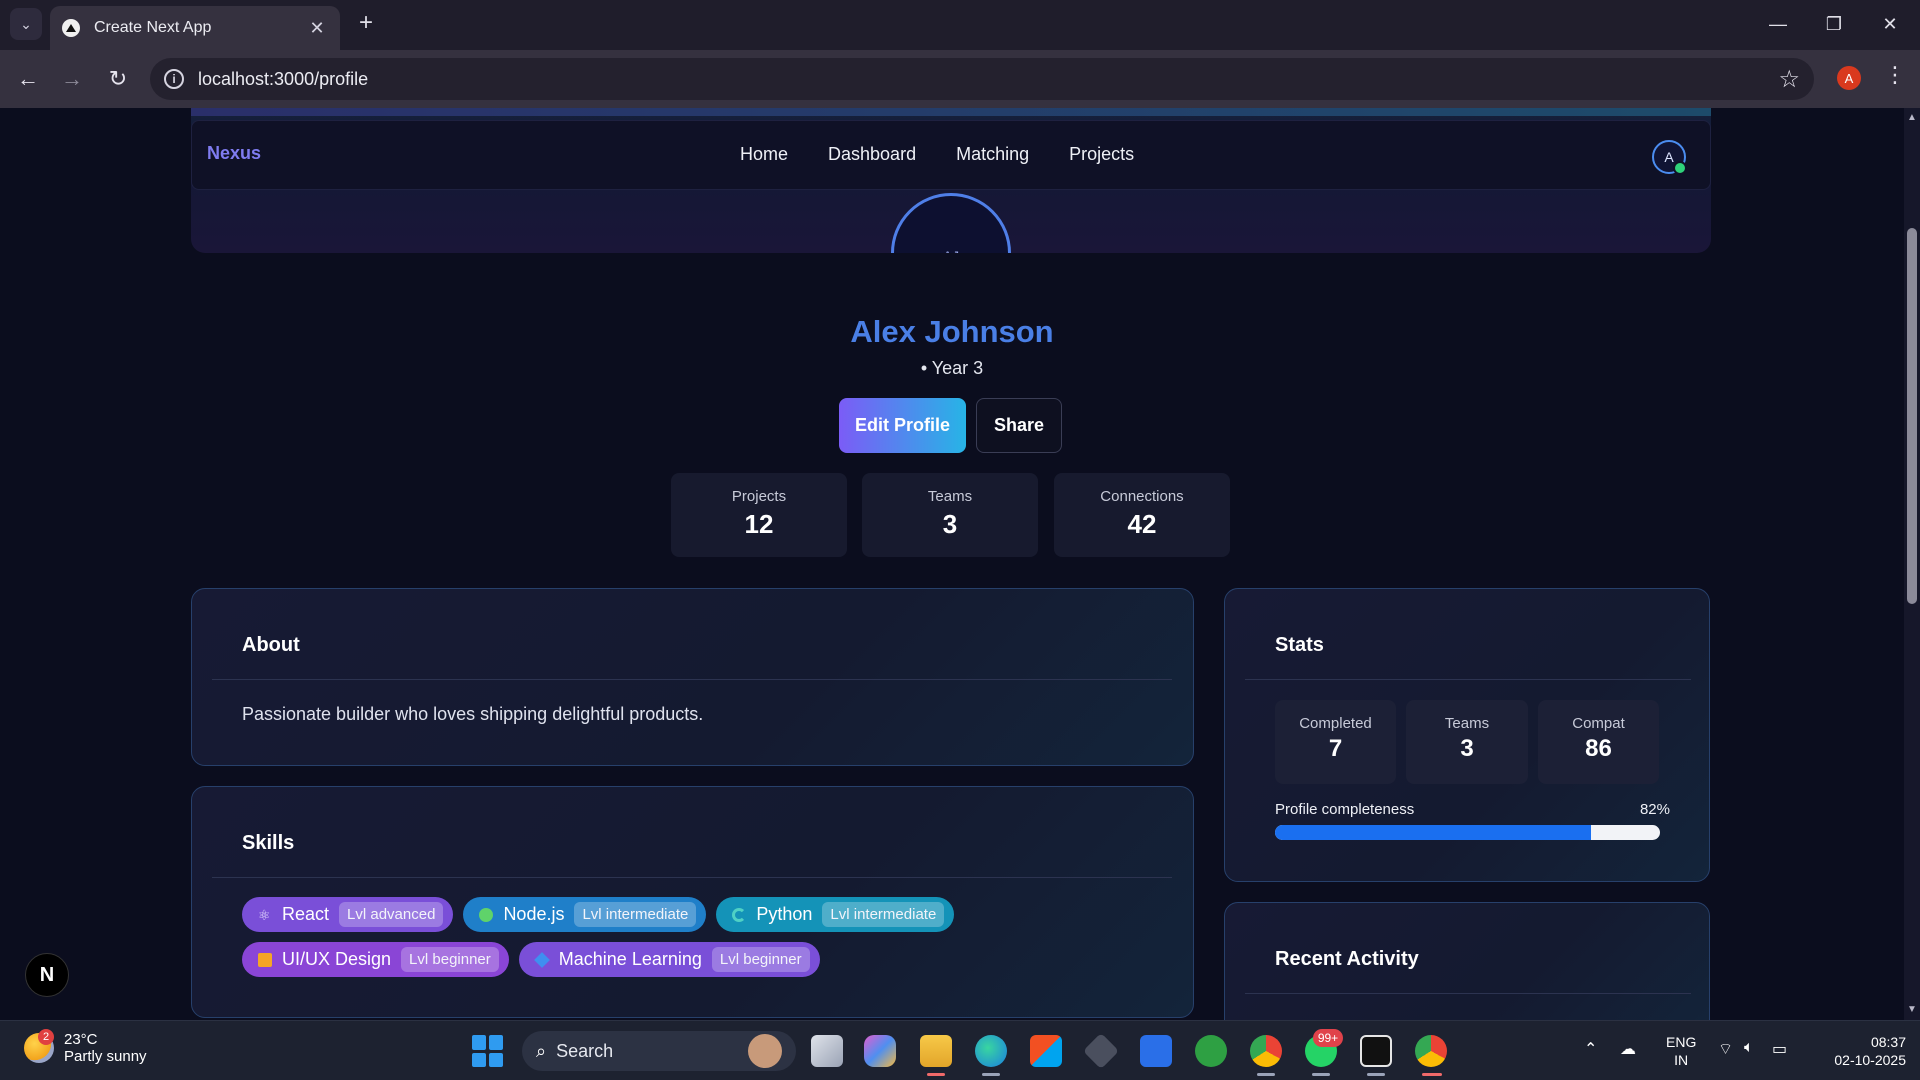 This screenshot has width=1920, height=1080. Describe the element at coordinates (366, 24) in the screenshot. I see `new-tab-plus-icon: +` at that location.